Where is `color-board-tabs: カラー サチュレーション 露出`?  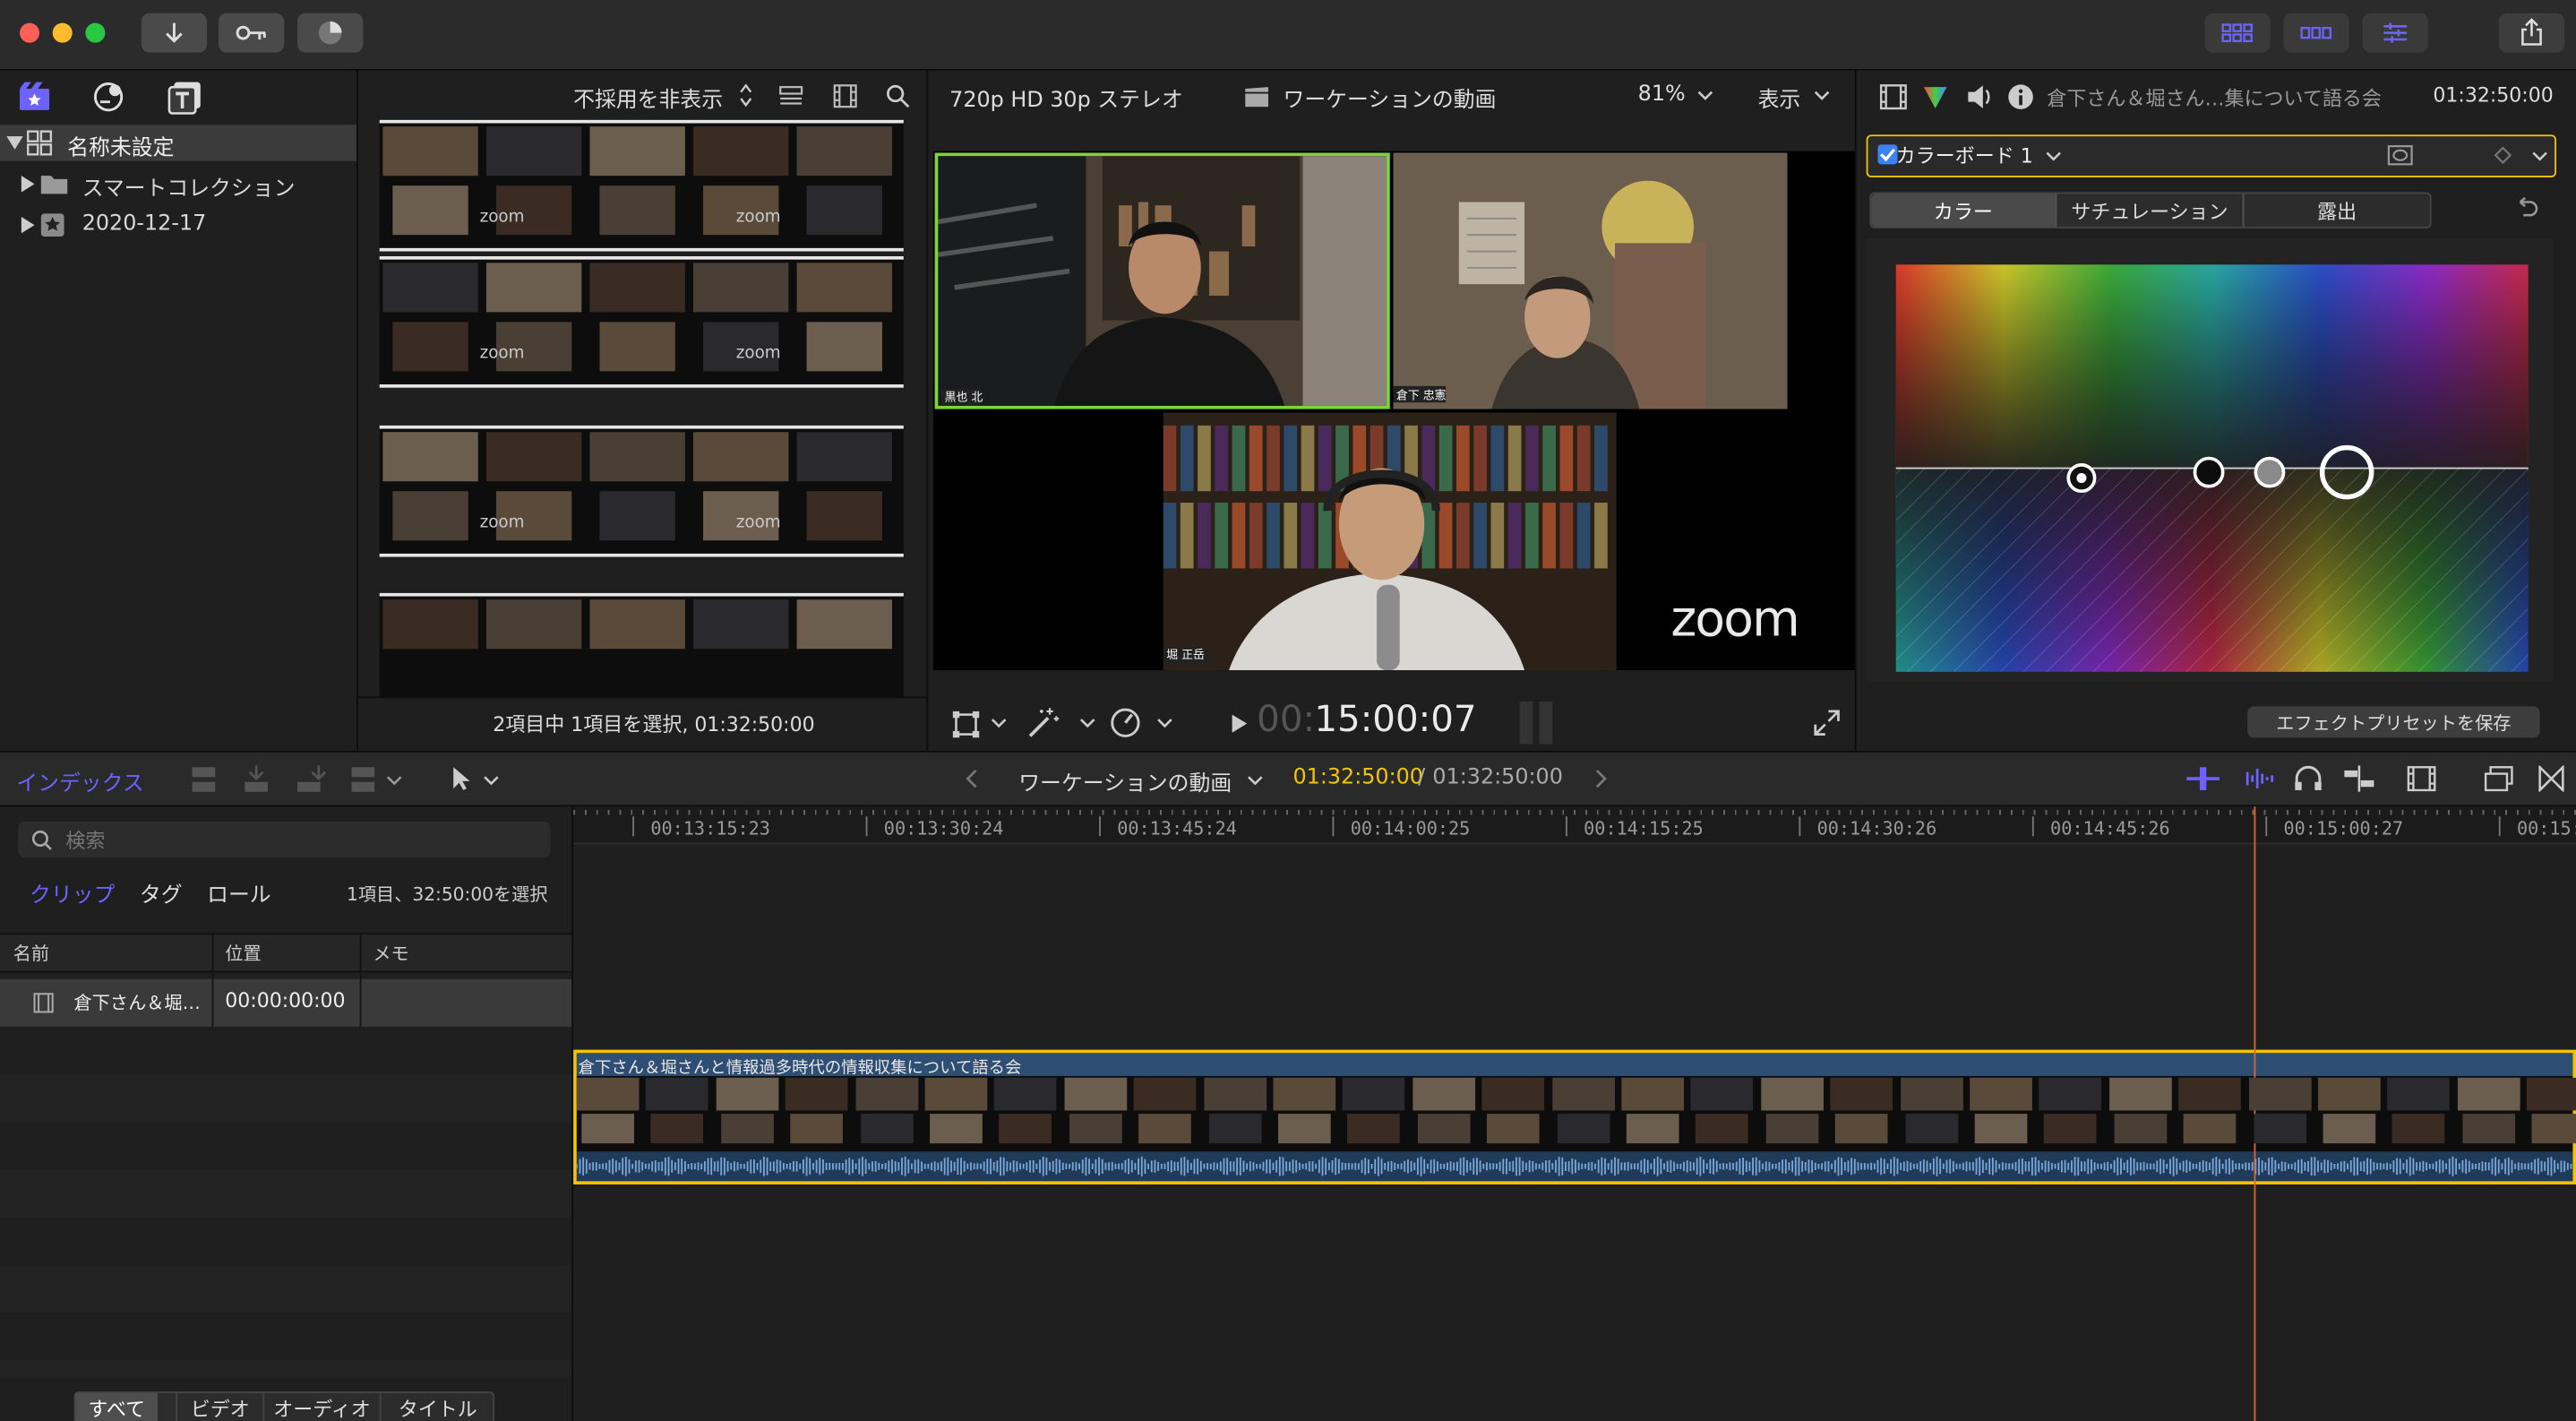 color-board-tabs: カラー サチュレーション 露出 is located at coordinates (2150, 210).